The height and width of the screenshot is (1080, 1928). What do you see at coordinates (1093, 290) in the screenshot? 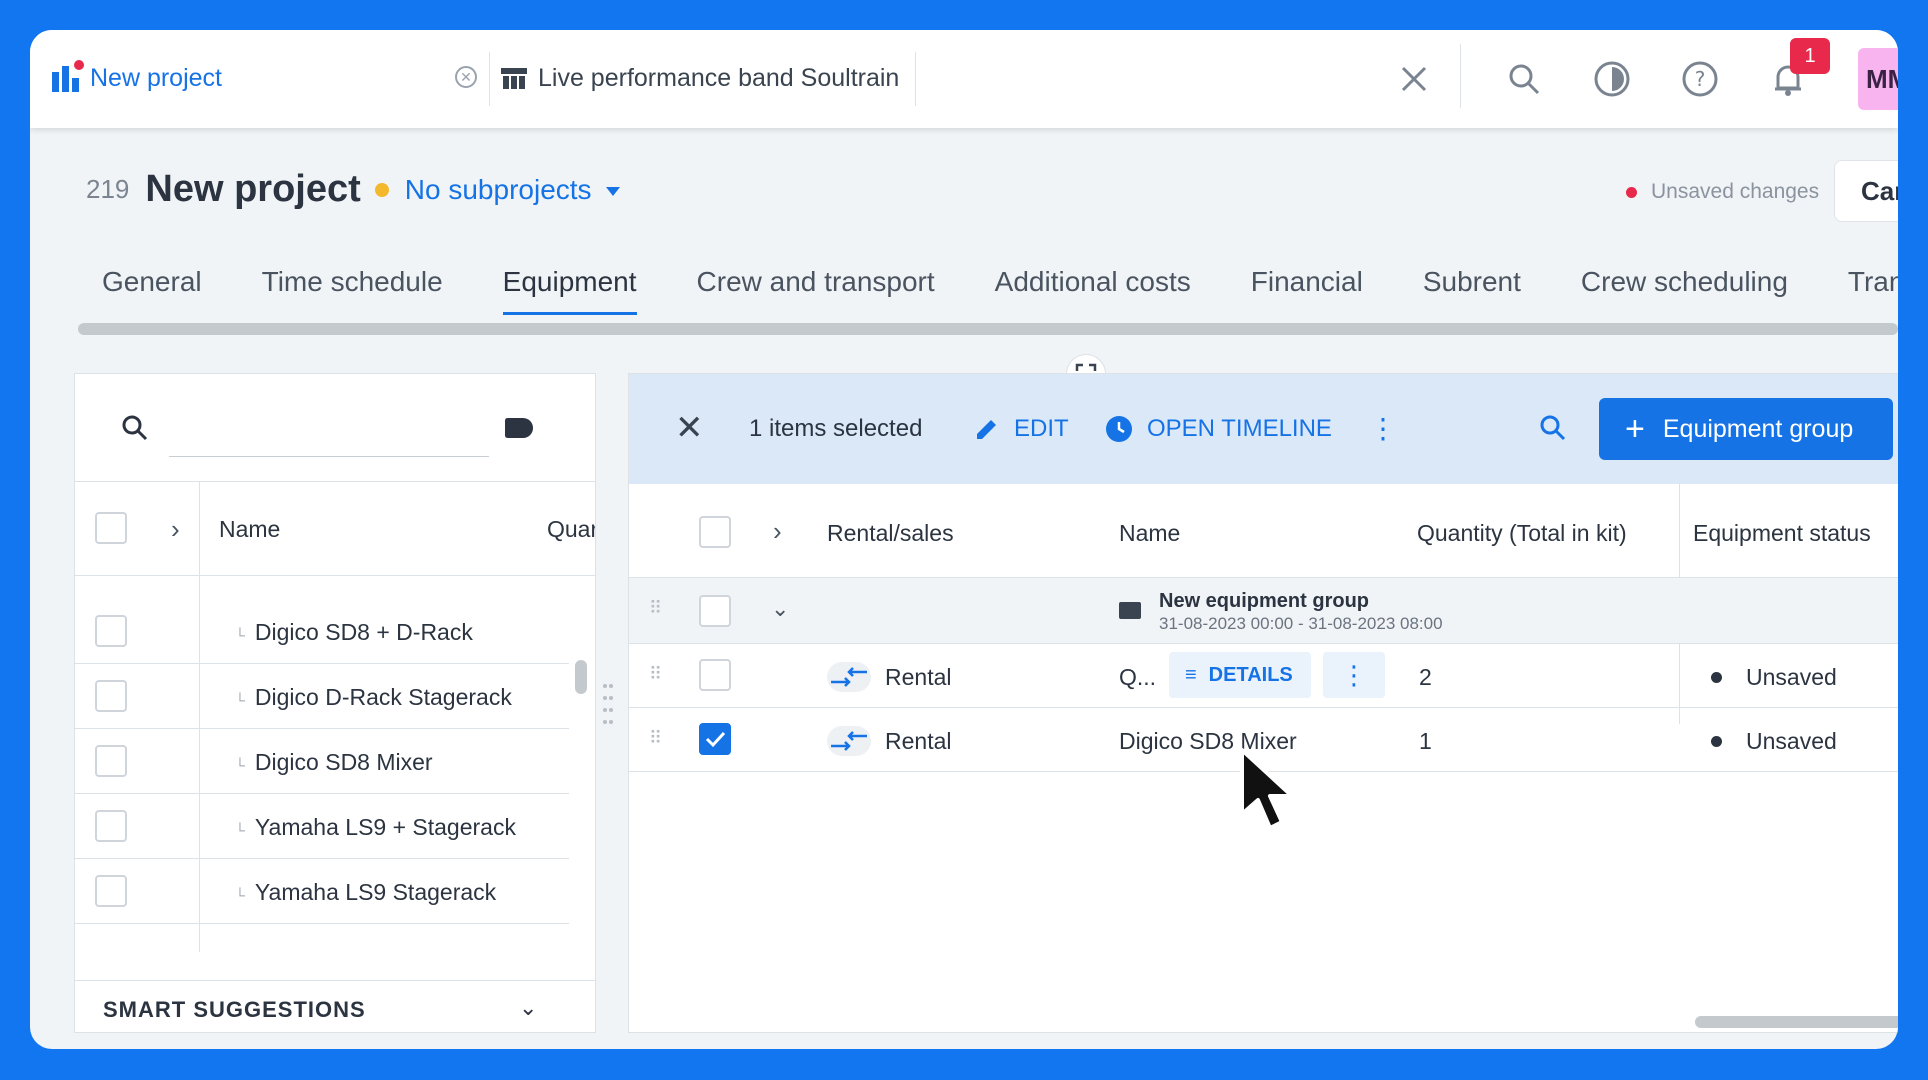
I see `tab-additional-costs: Additional costs` at bounding box center [1093, 290].